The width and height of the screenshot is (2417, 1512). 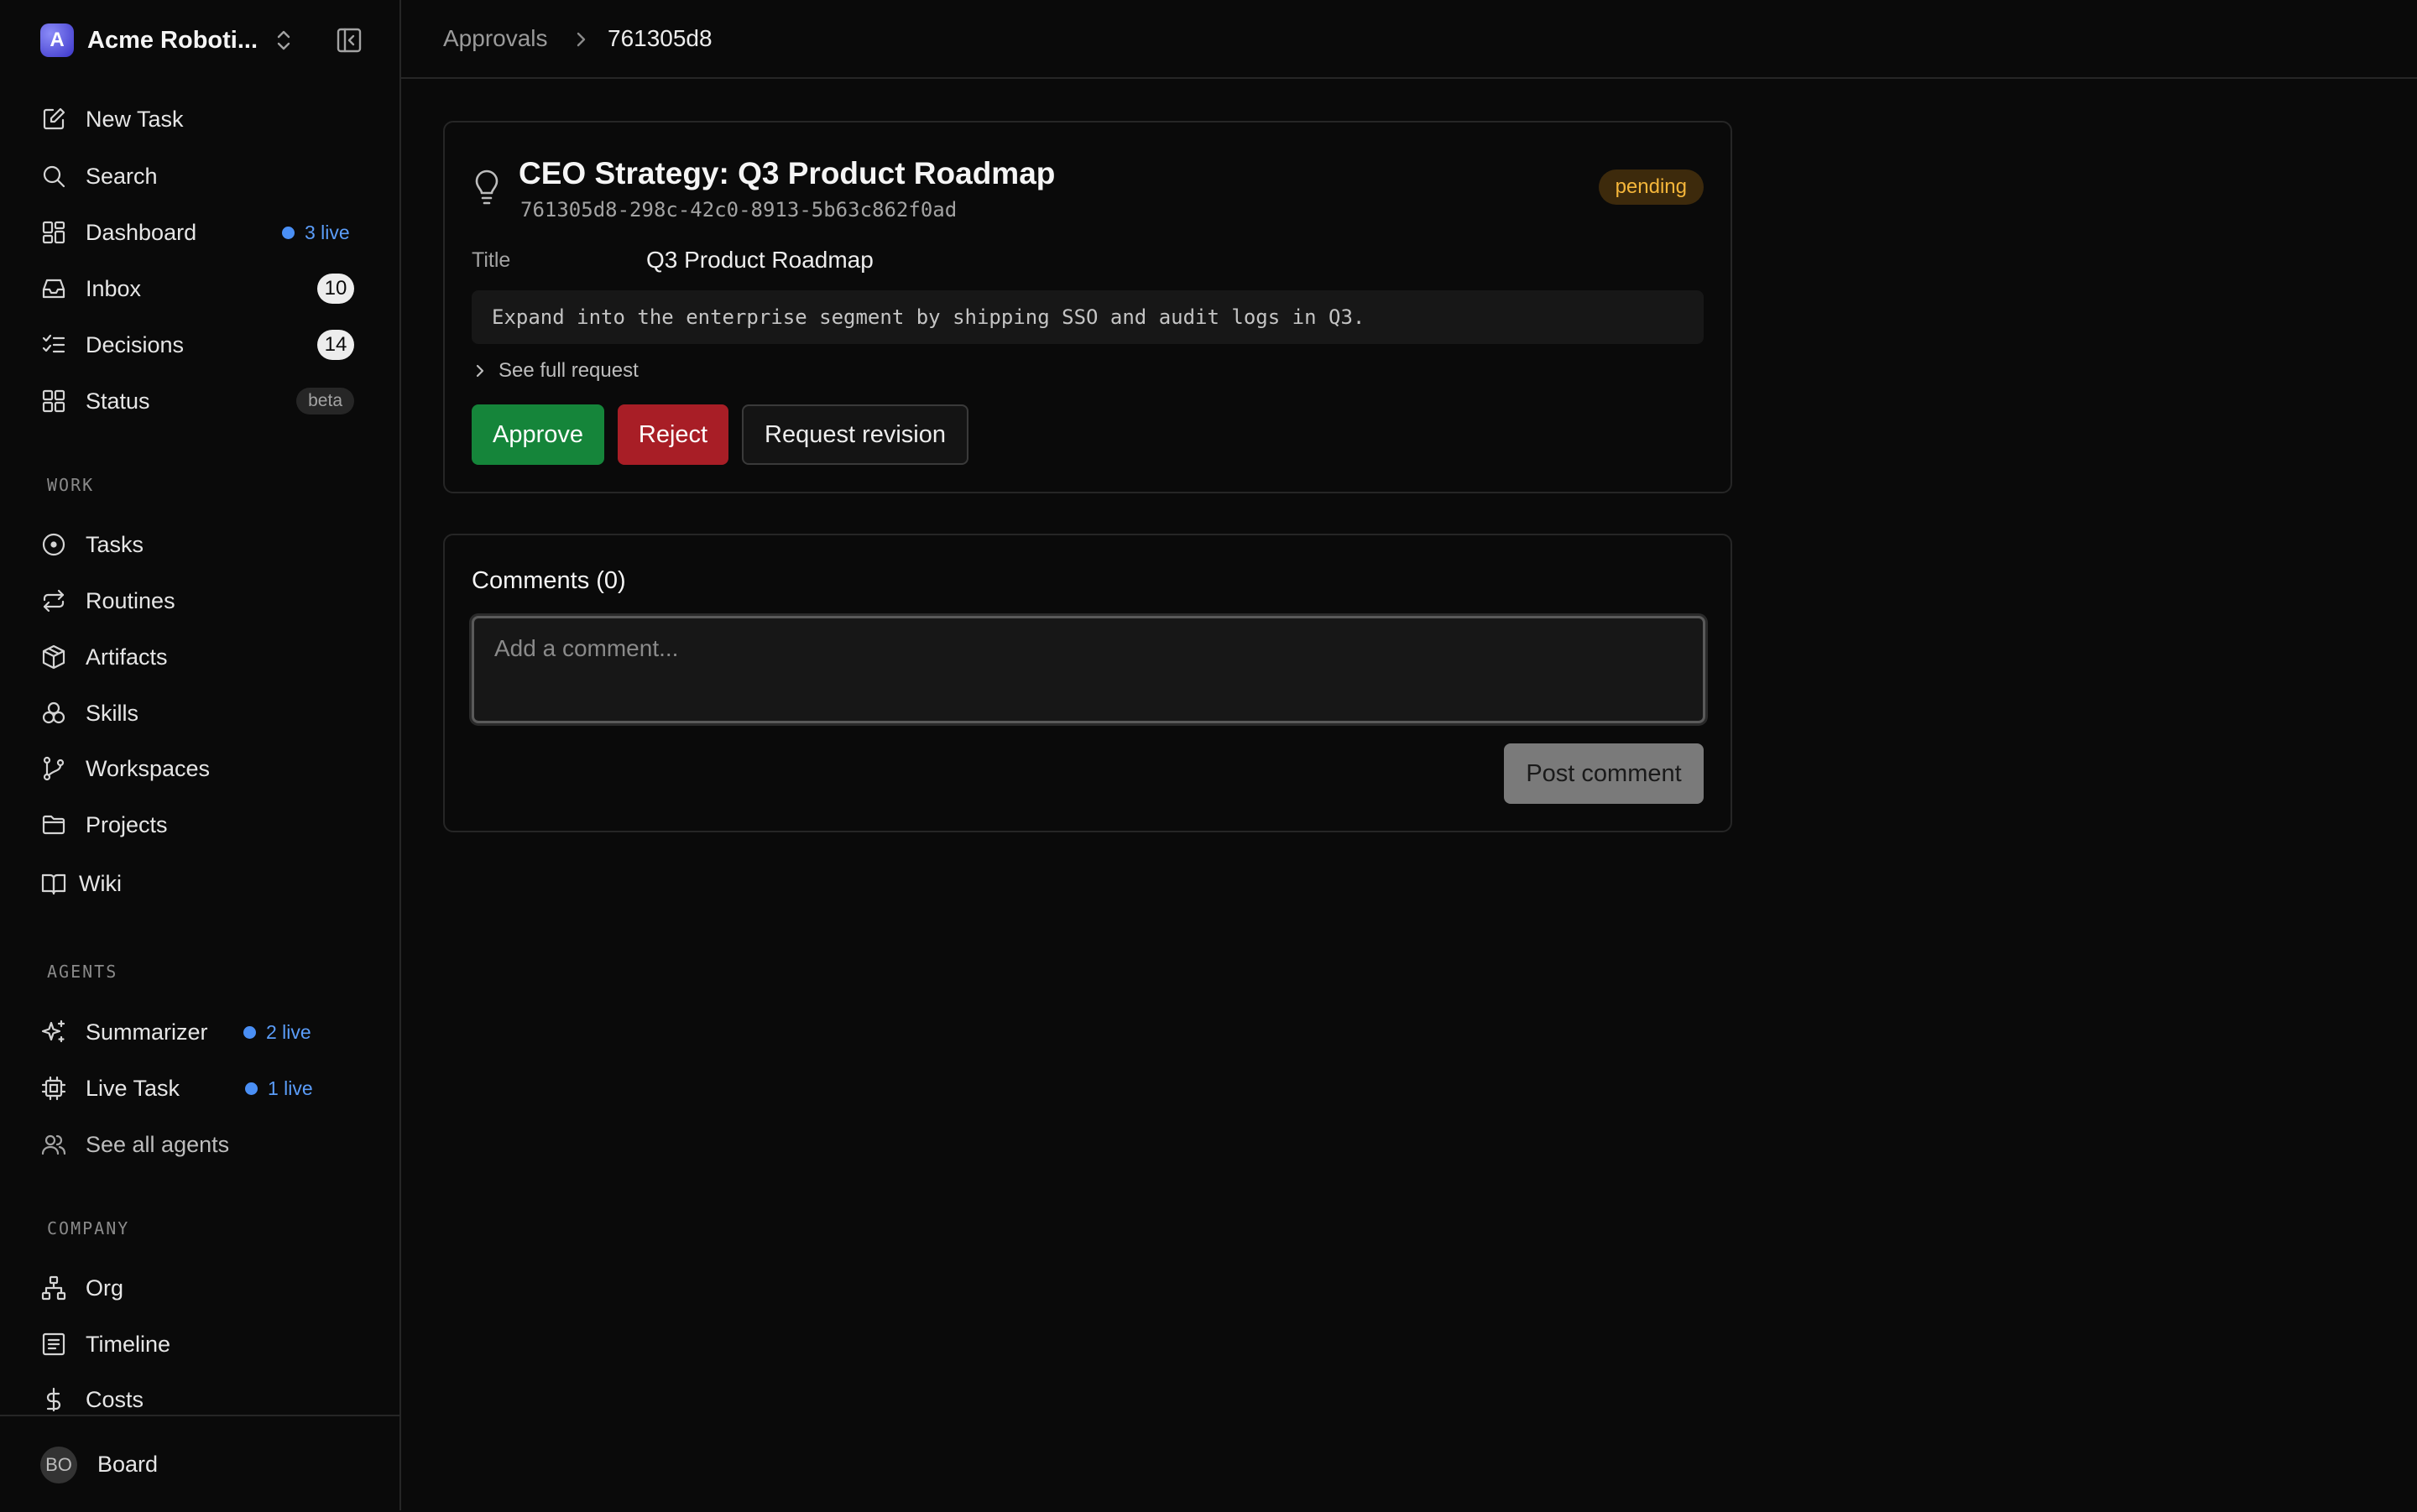 What do you see at coordinates (71, 485) in the screenshot?
I see `section-label-work: WORK` at bounding box center [71, 485].